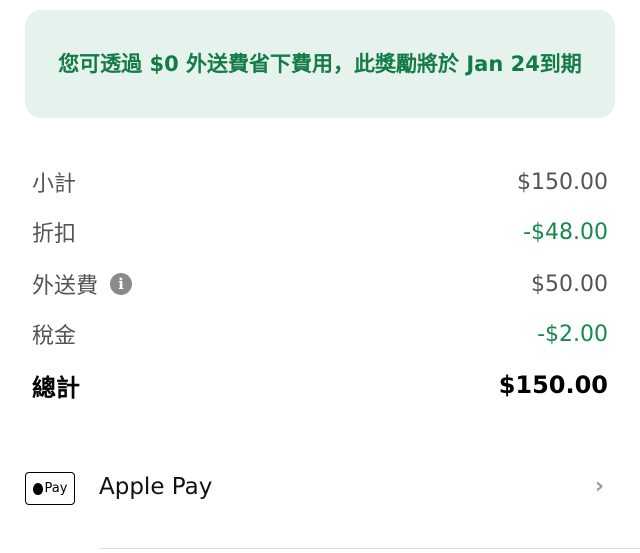 The width and height of the screenshot is (640, 553). I want to click on tax-value: -$2.00, so click(572, 334).